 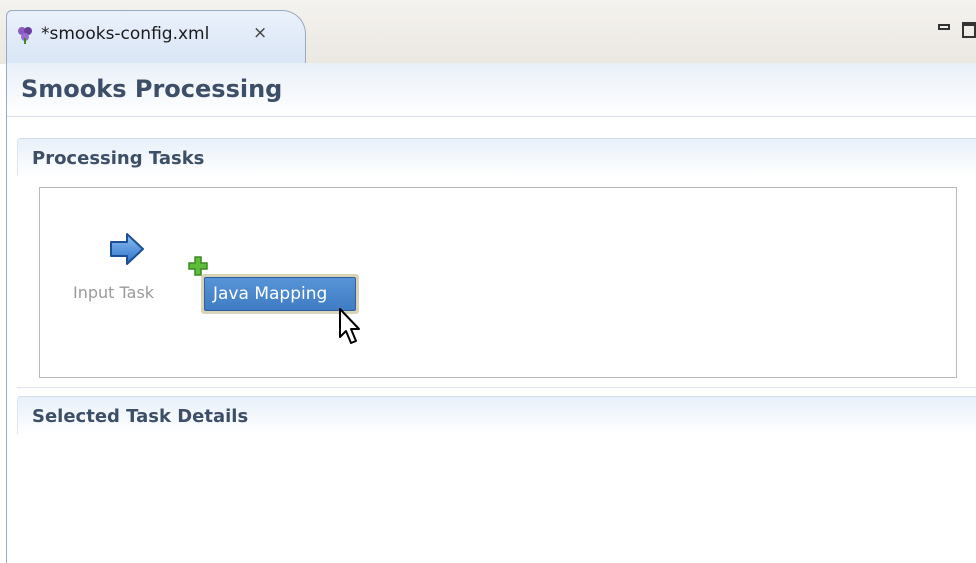 What do you see at coordinates (488, 32) in the screenshot?
I see `editor-tab-bar: *smooks-config.xml ⨯` at bounding box center [488, 32].